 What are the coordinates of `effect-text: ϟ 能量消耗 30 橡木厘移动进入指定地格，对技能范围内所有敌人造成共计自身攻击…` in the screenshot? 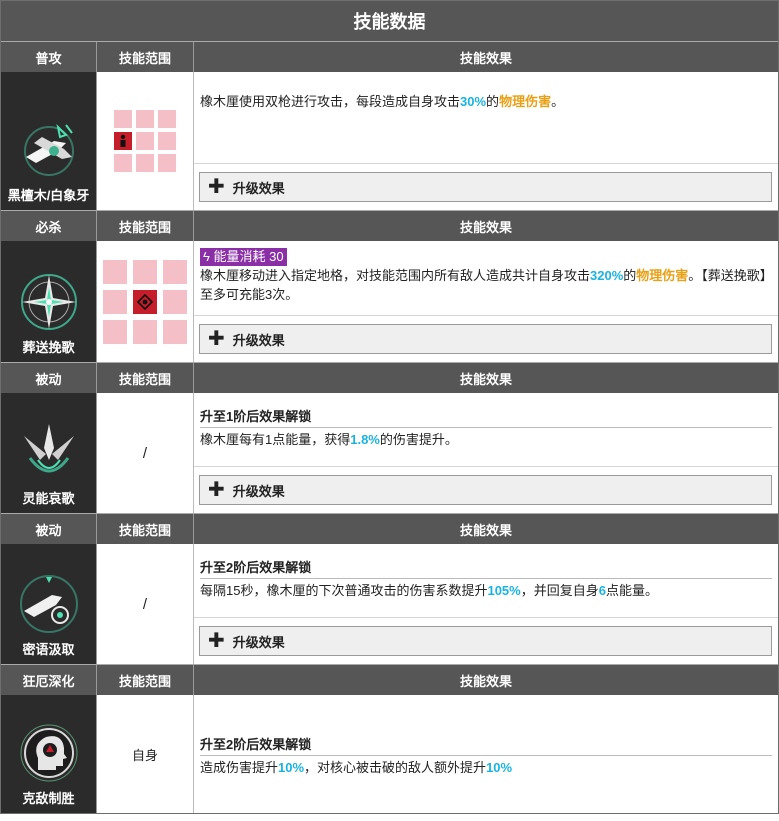 It's located at (486, 278).